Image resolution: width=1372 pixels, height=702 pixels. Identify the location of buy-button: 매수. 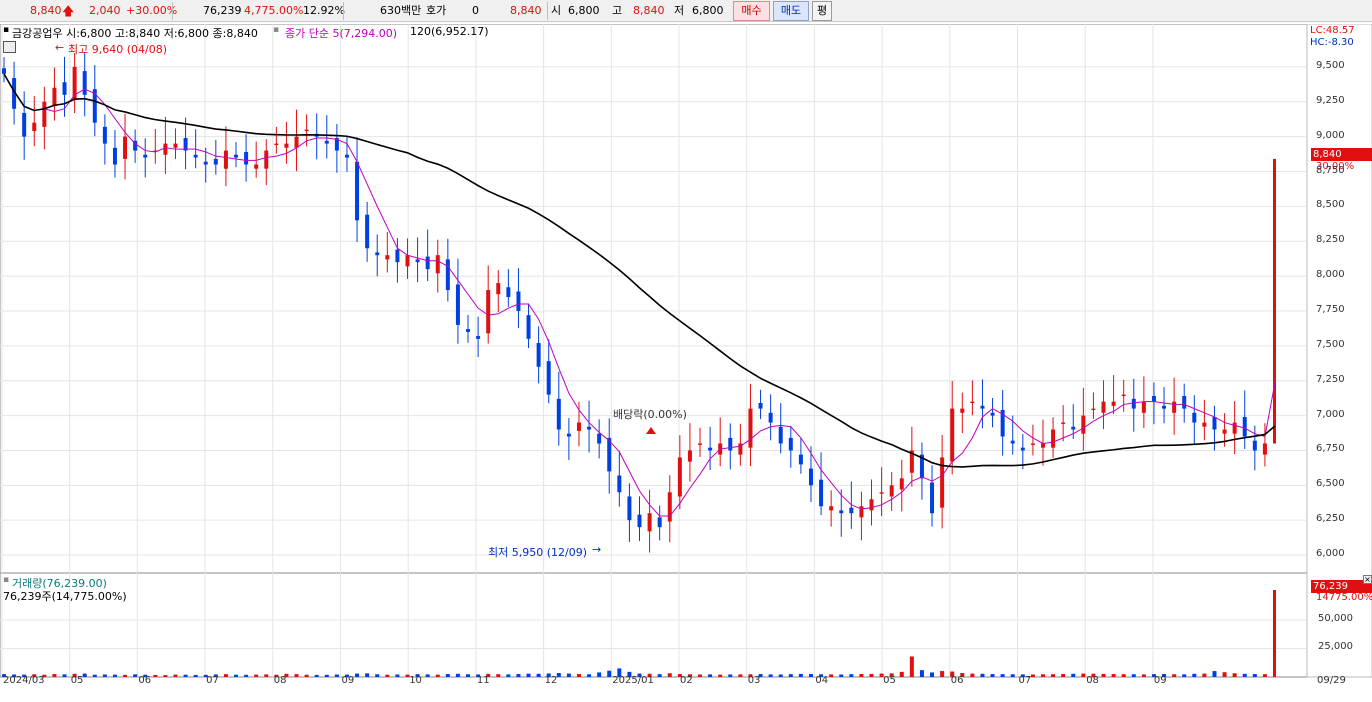
(751, 11).